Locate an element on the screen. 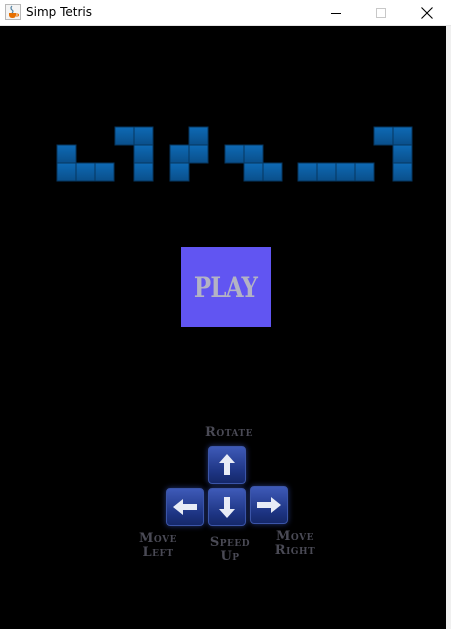 The image size is (451, 629). play-button: PLAY is located at coordinates (226, 287).